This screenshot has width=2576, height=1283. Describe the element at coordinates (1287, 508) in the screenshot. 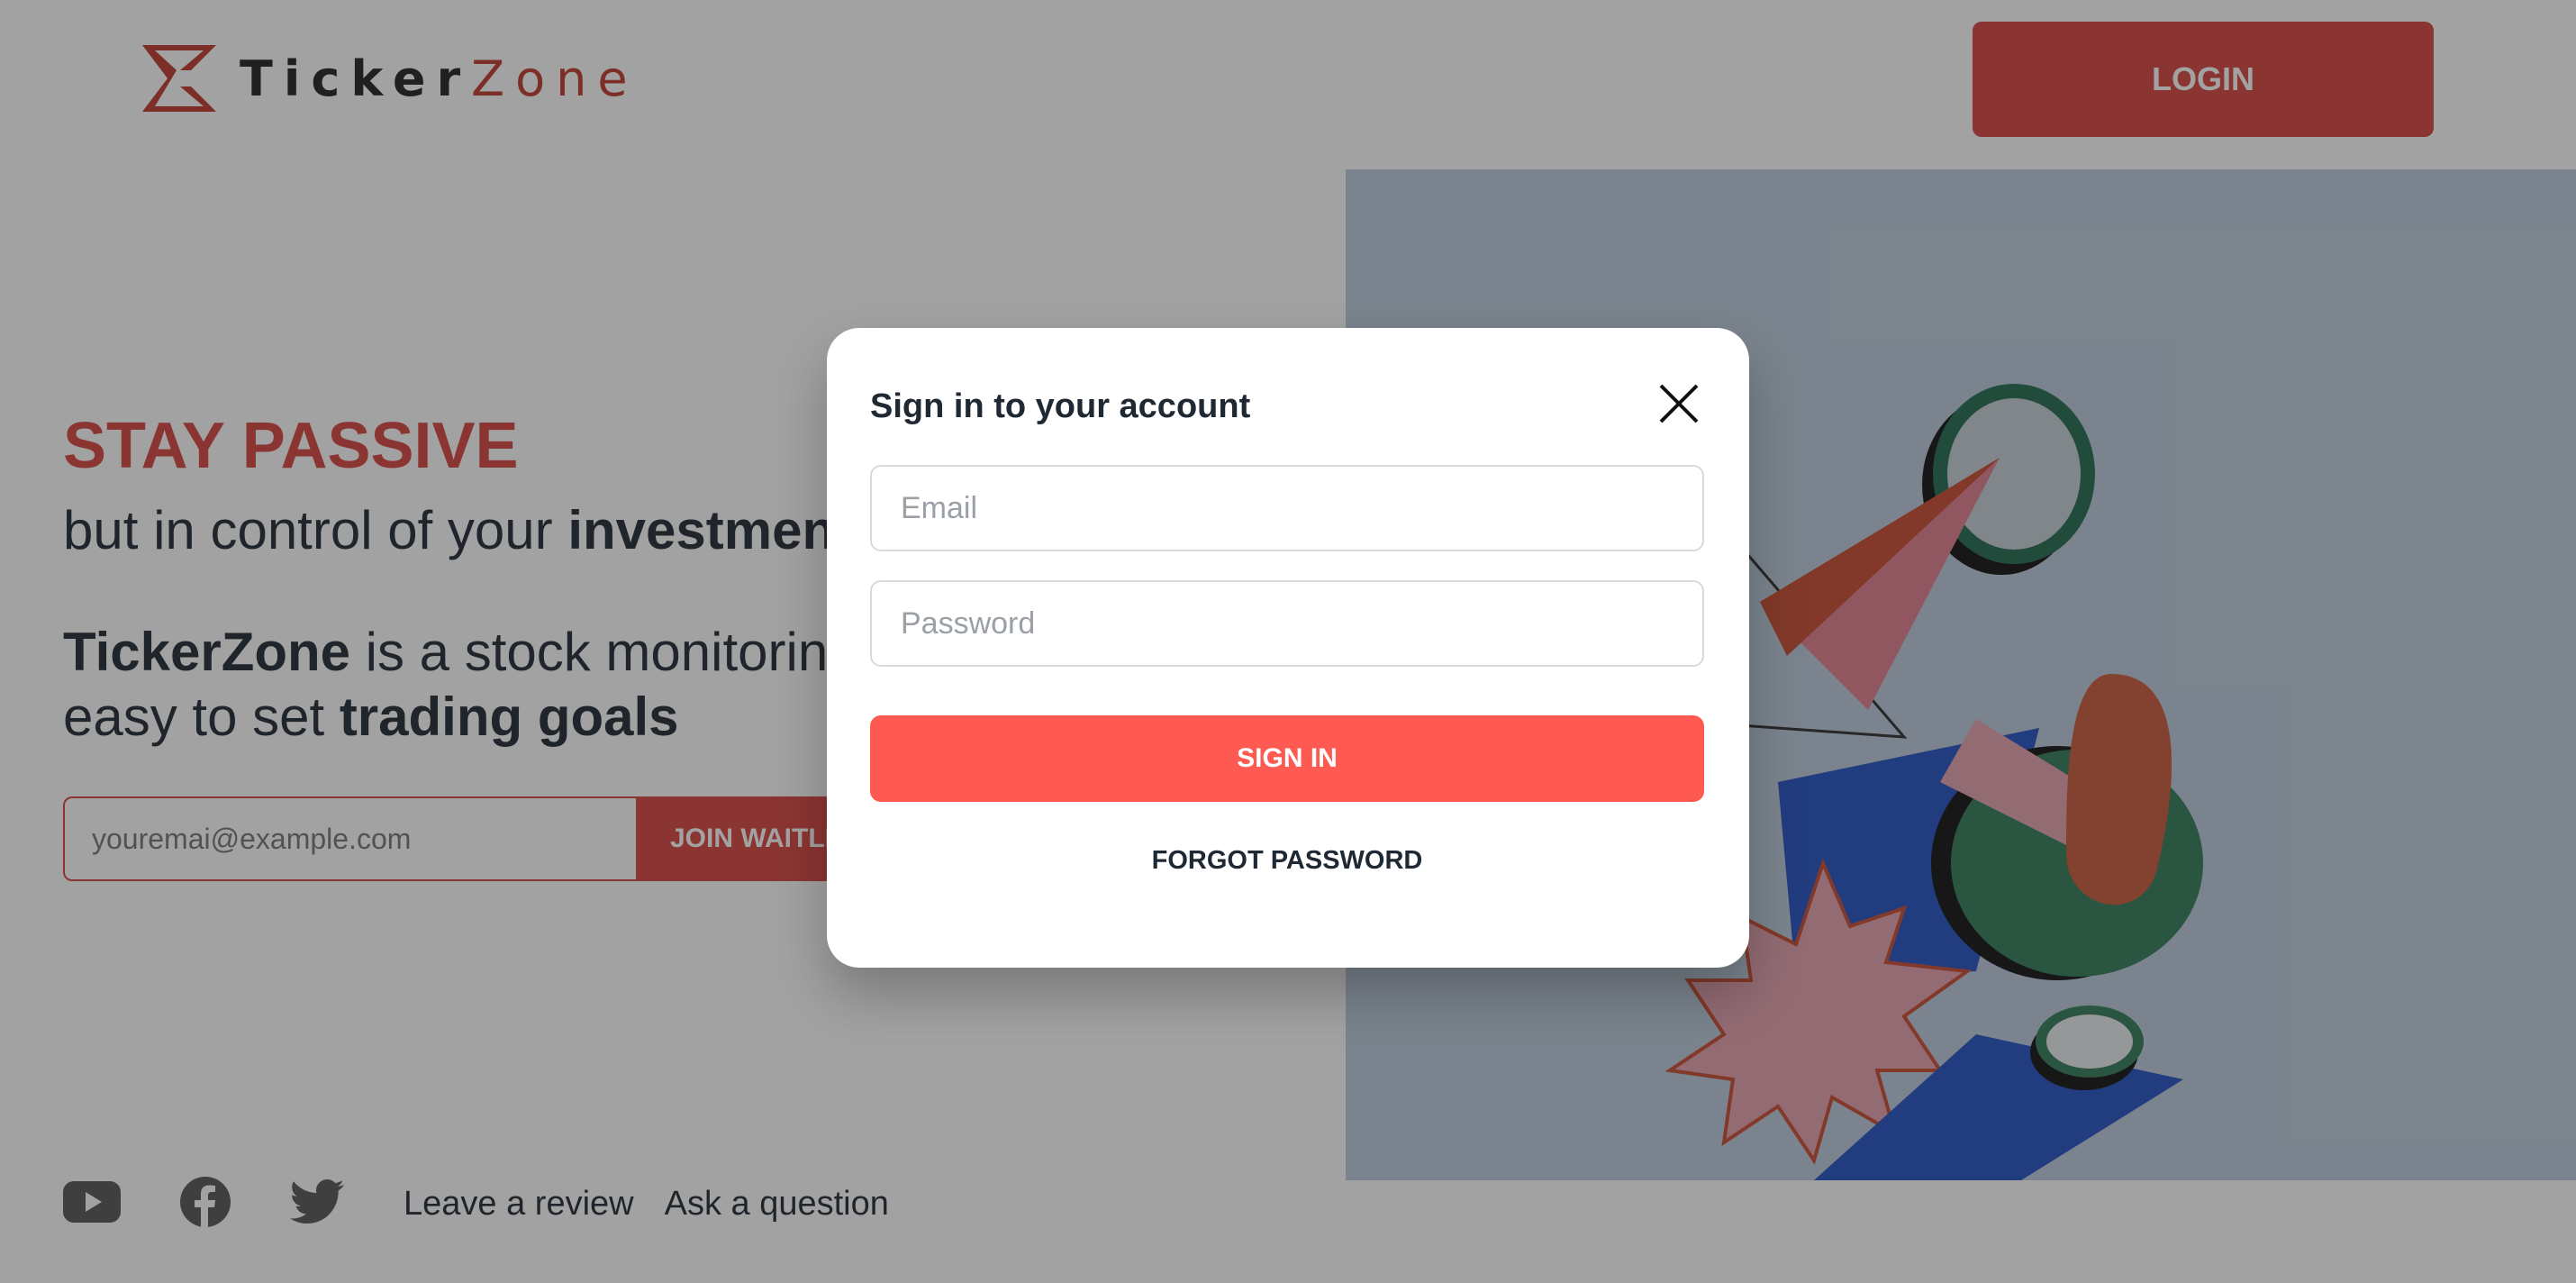

I see `email-field` at that location.